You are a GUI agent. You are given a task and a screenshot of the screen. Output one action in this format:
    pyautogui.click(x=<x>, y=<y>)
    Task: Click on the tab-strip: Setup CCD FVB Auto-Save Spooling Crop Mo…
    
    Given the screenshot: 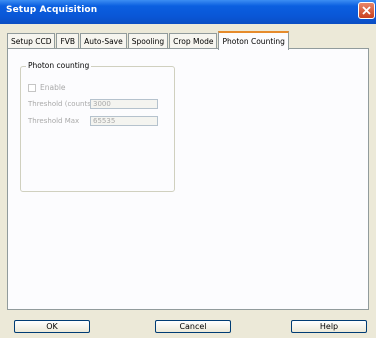 What is the action you would take?
    pyautogui.click(x=148, y=40)
    